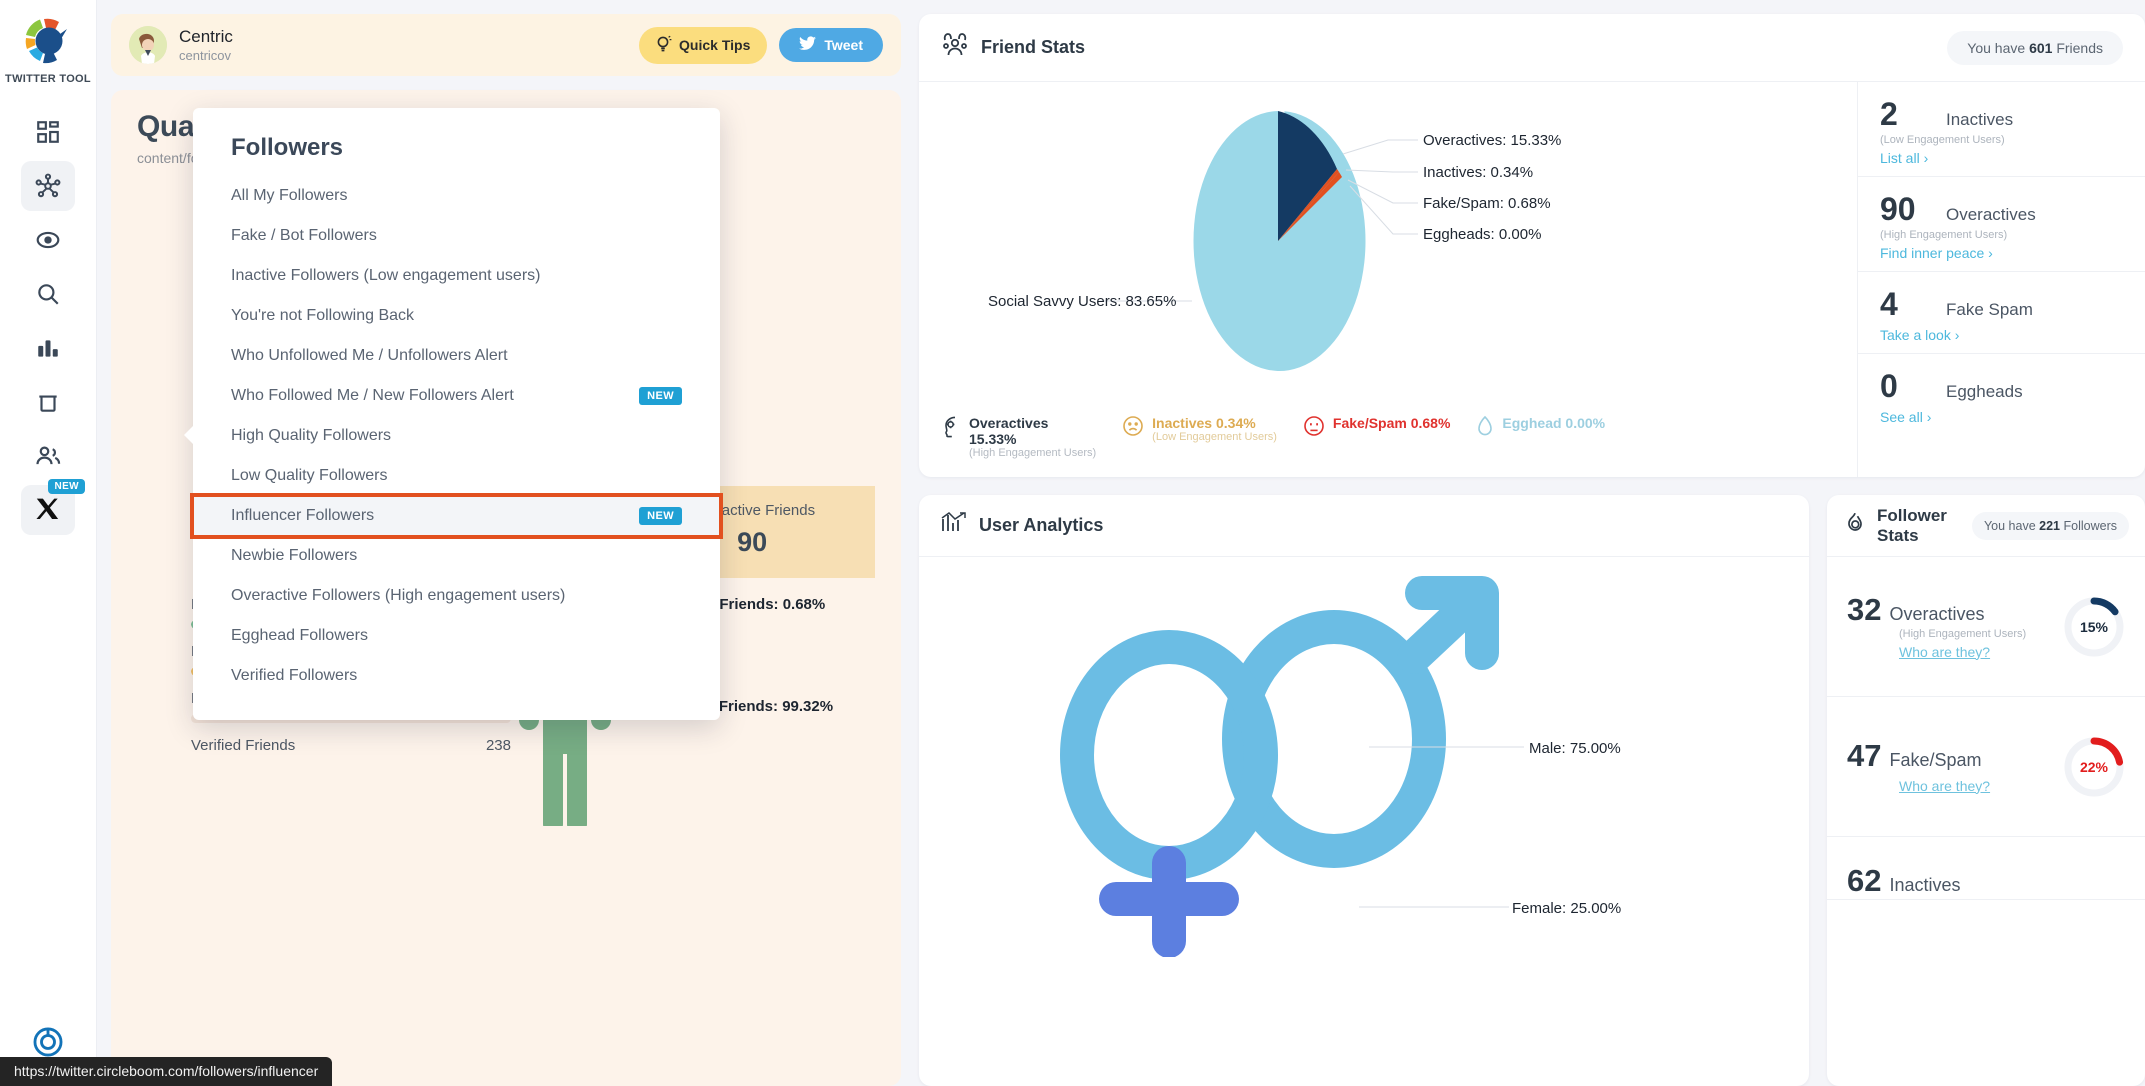  Describe the element at coordinates (48, 294) in the screenshot. I see `sidebar-item-search` at that location.